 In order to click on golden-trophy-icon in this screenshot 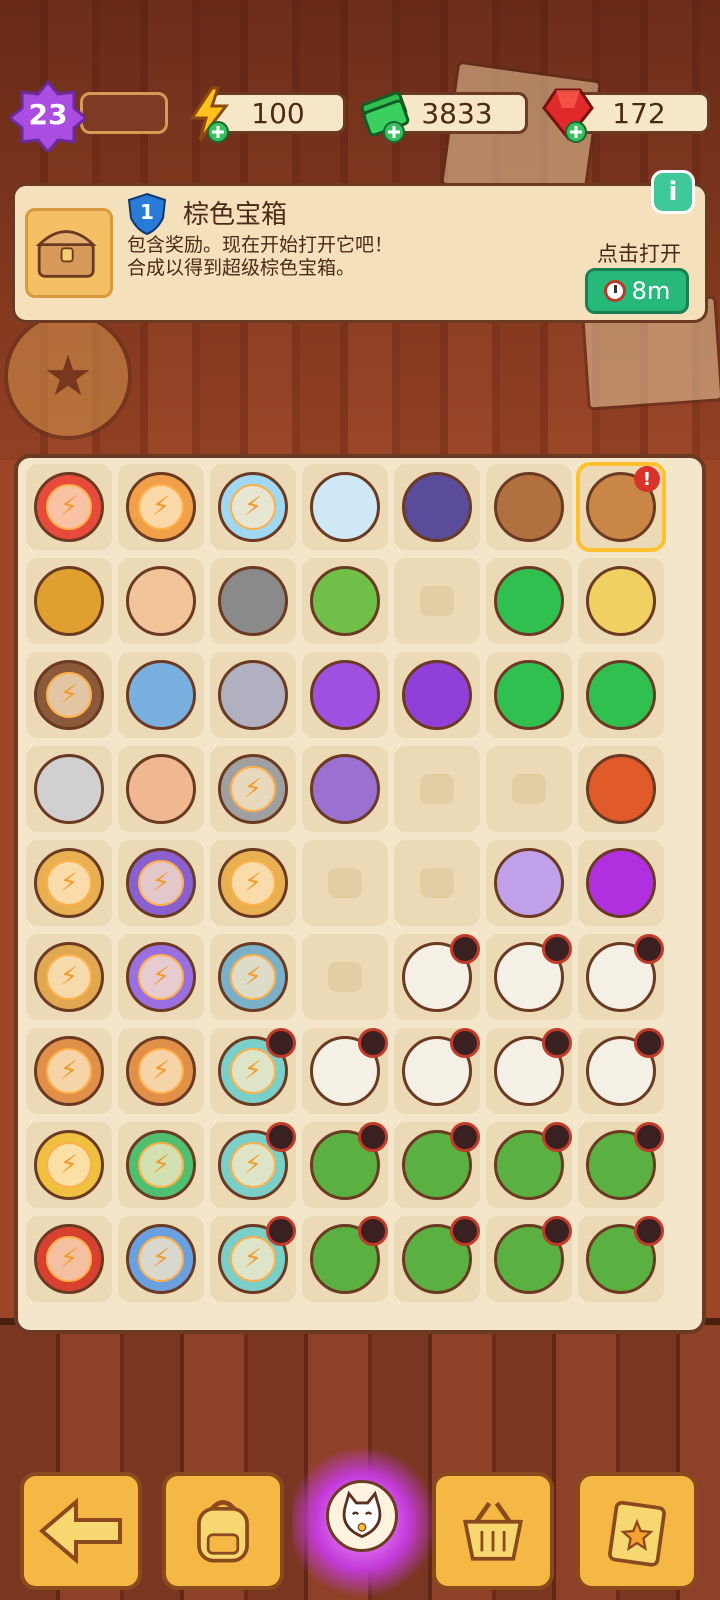, I will do `click(69, 601)`.